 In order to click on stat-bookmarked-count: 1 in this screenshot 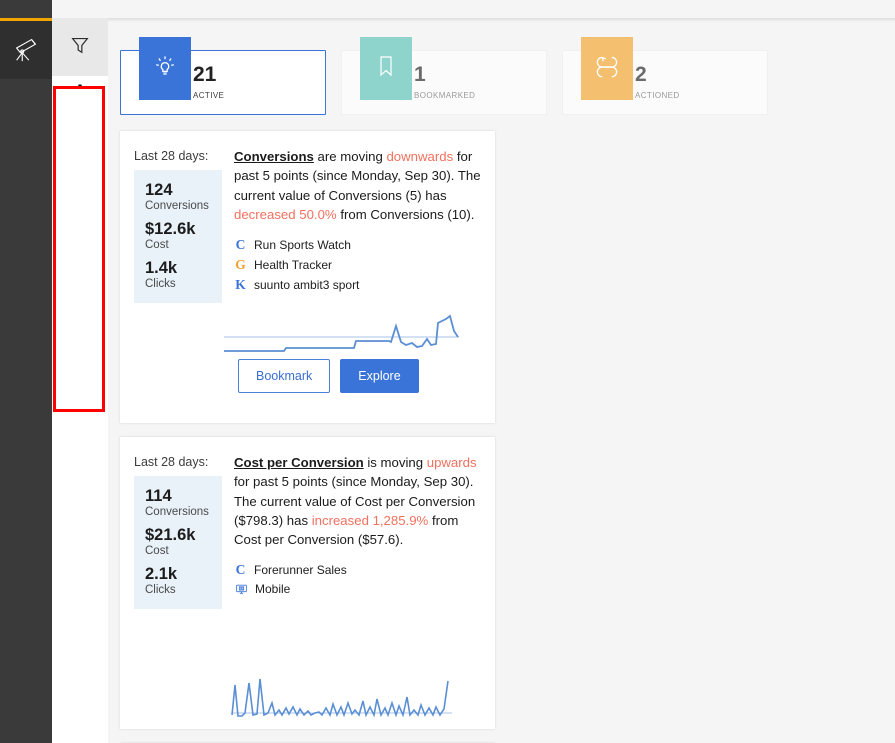, I will do `click(420, 74)`.